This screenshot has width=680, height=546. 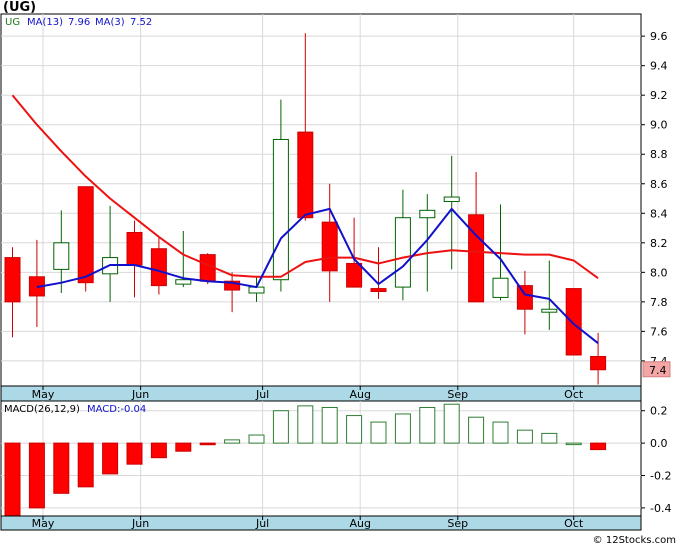 What do you see at coordinates (140, 523) in the screenshot?
I see `macd-x-tick-label: Jun` at bounding box center [140, 523].